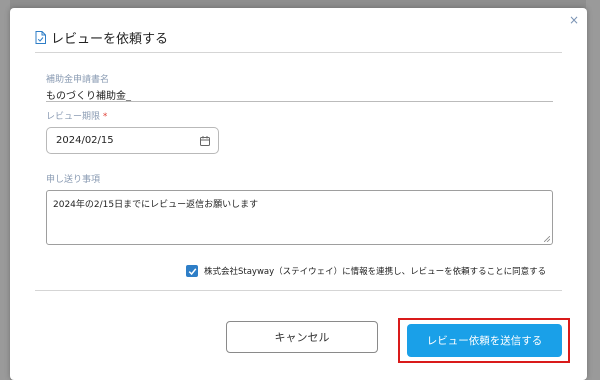 Image resolution: width=600 pixels, height=380 pixels. What do you see at coordinates (5, 190) in the screenshot?
I see `background-left-edge` at bounding box center [5, 190].